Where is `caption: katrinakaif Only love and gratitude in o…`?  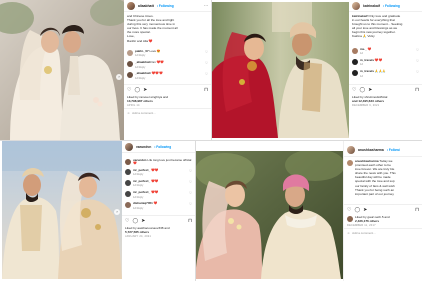 caption: katrinakaif Only love and gratitude in o… is located at coordinates (377, 26).